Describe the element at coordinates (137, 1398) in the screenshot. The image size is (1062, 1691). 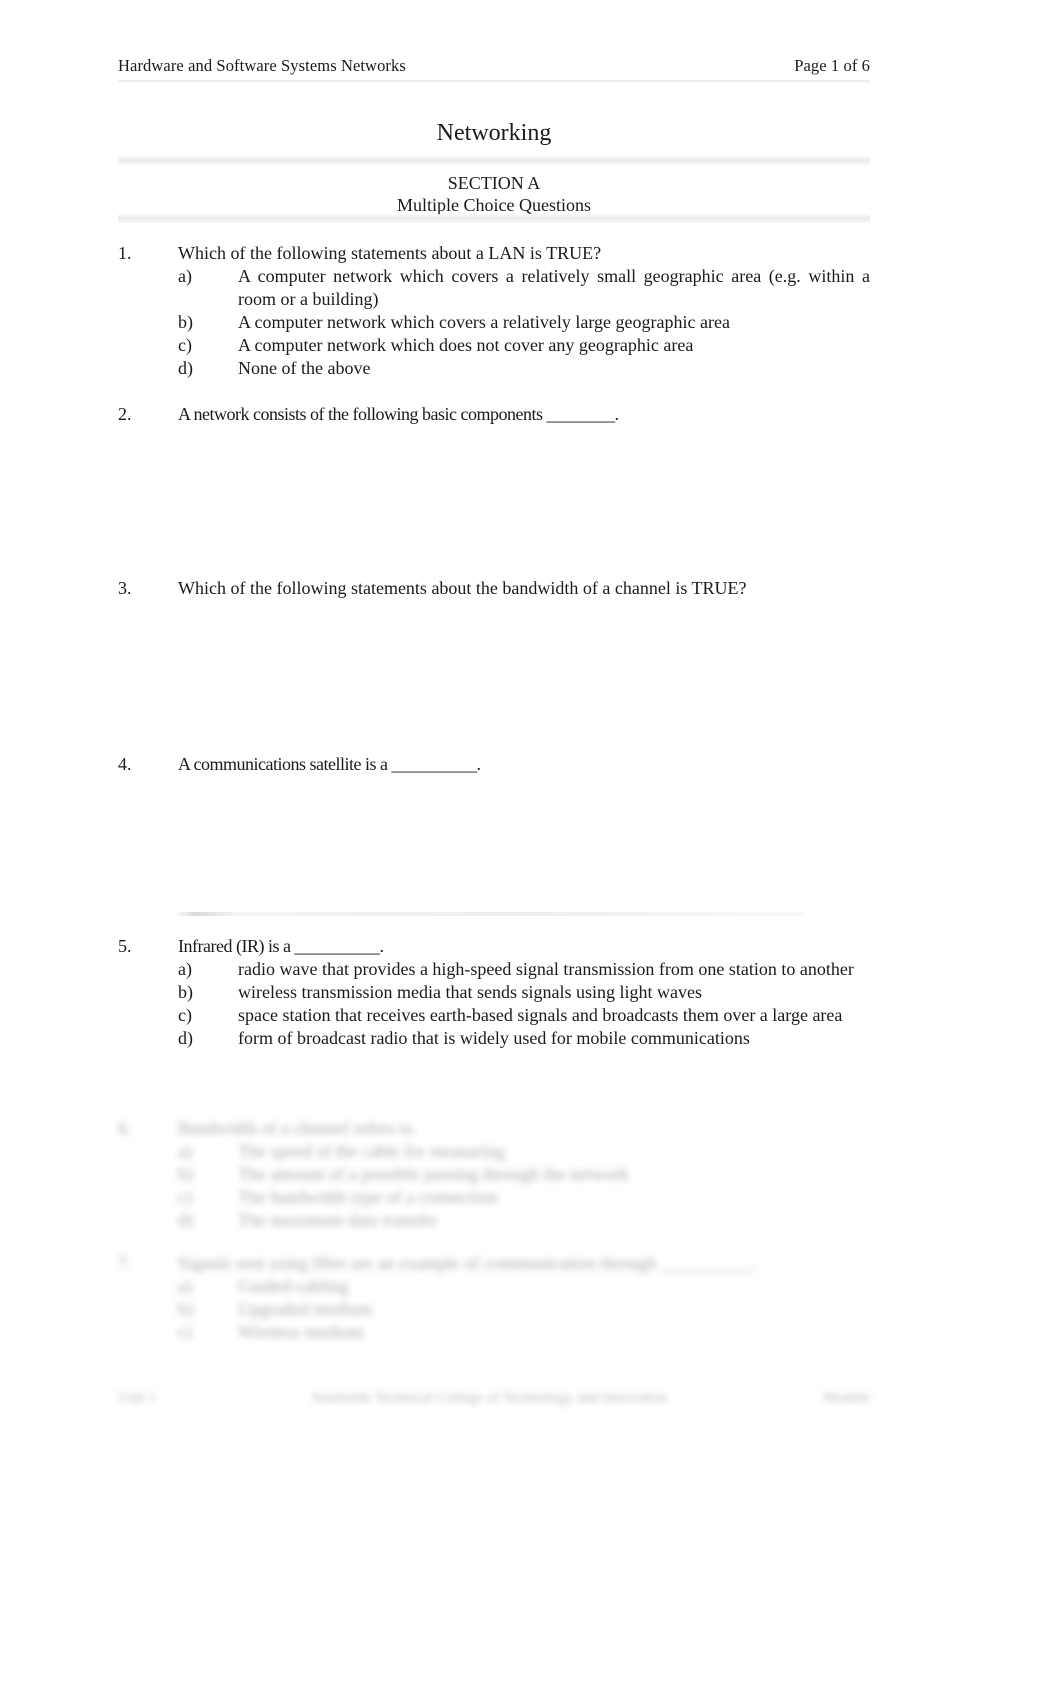
I see `footer-left: Unit 1` at that location.